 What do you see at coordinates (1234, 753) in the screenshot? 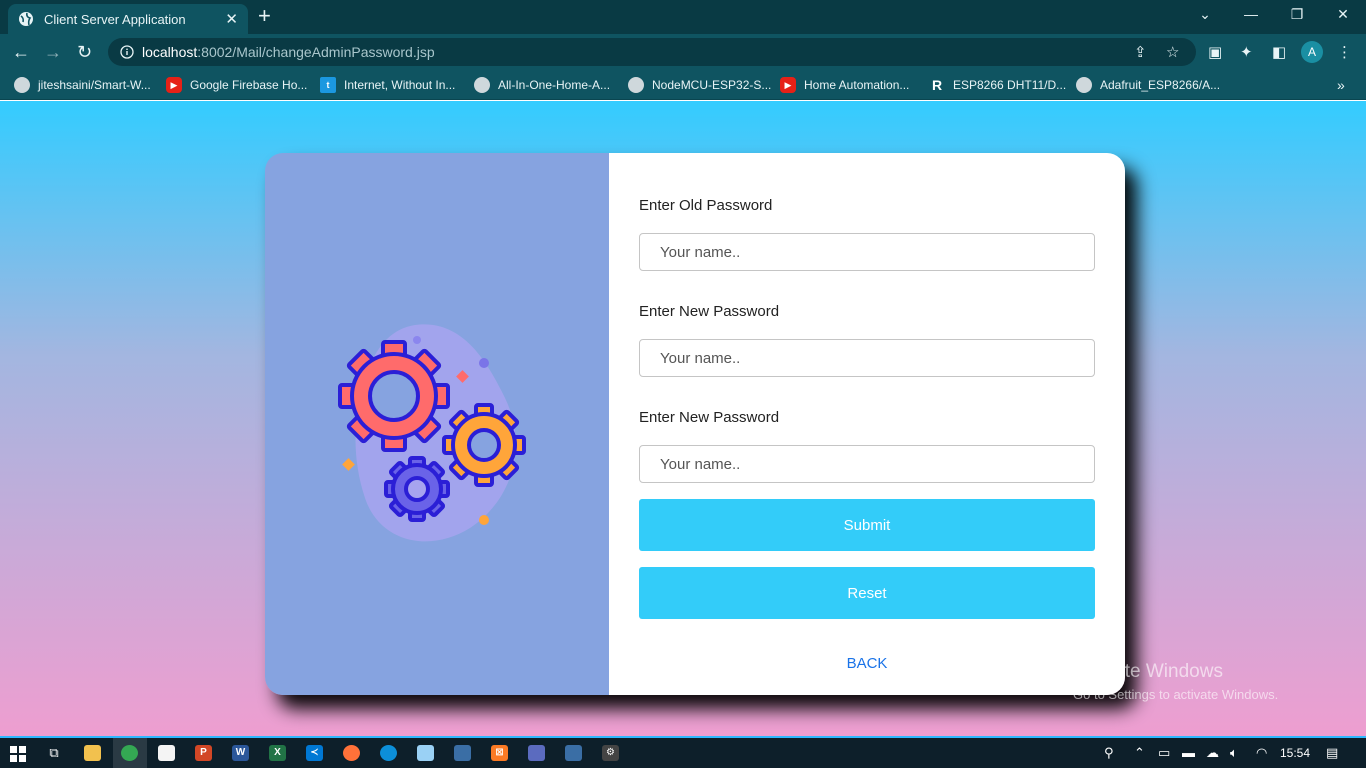
I see `volume-icon: 🔈︎` at bounding box center [1234, 753].